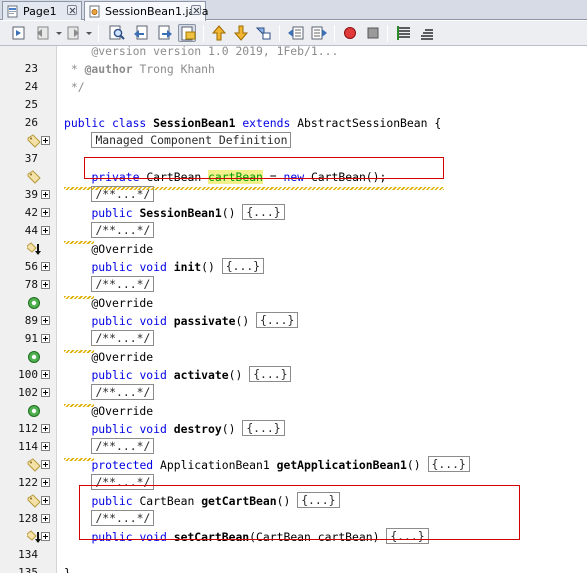 This screenshot has width=587, height=573. I want to click on code-line: public void destroy() {...}, so click(174, 429).